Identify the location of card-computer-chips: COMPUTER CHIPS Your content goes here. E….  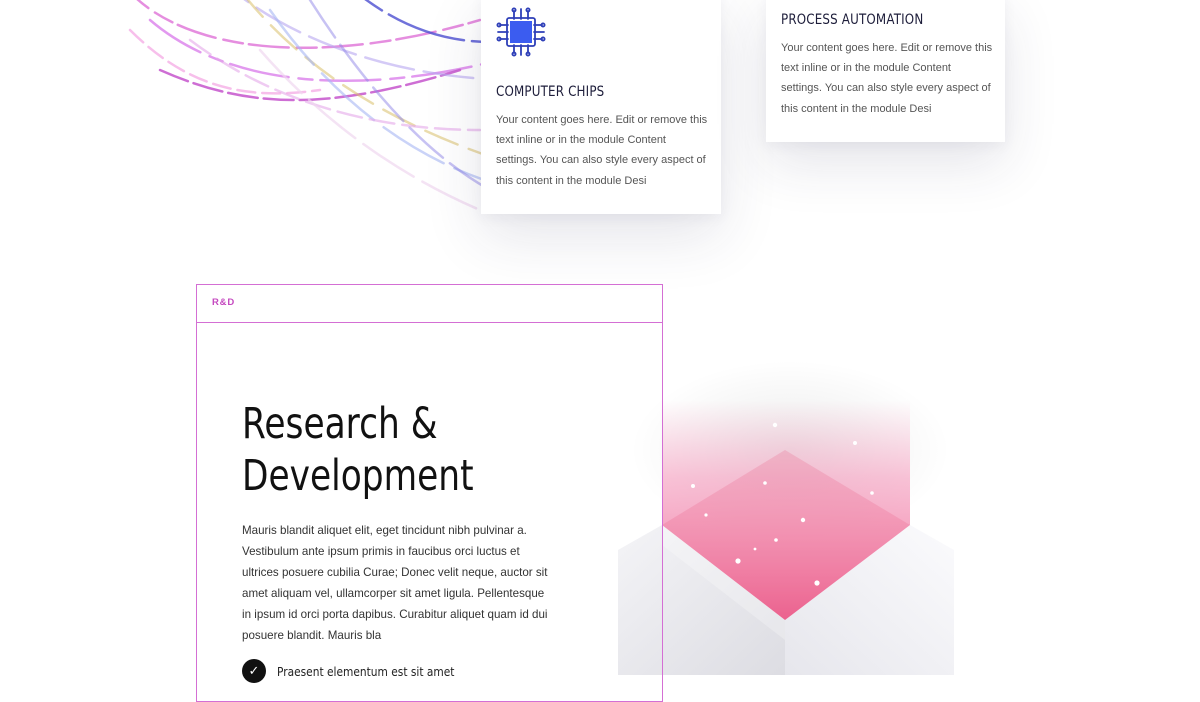
(601, 107).